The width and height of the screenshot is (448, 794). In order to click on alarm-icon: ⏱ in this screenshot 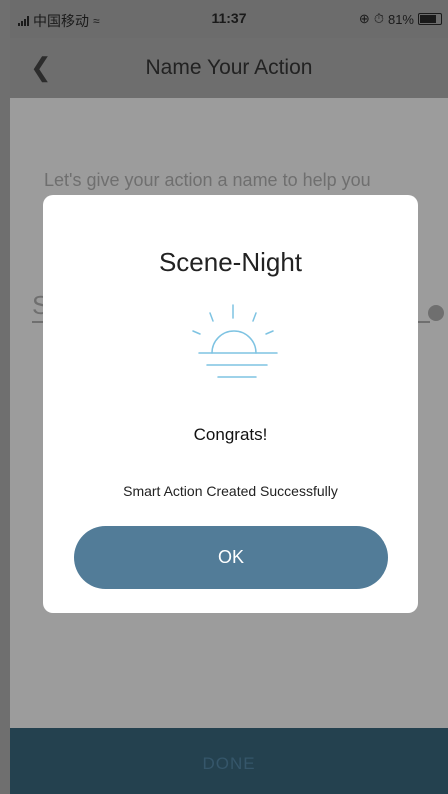, I will do `click(378, 18)`.